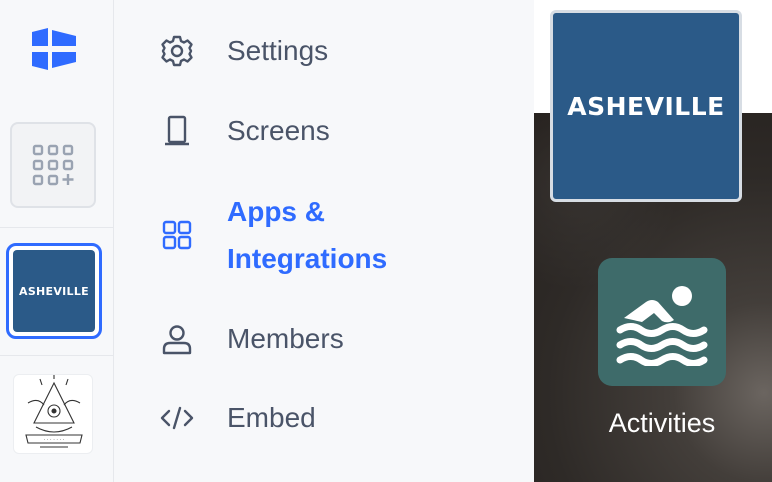 This screenshot has height=482, width=772. I want to click on activities-app-tile, so click(662, 322).